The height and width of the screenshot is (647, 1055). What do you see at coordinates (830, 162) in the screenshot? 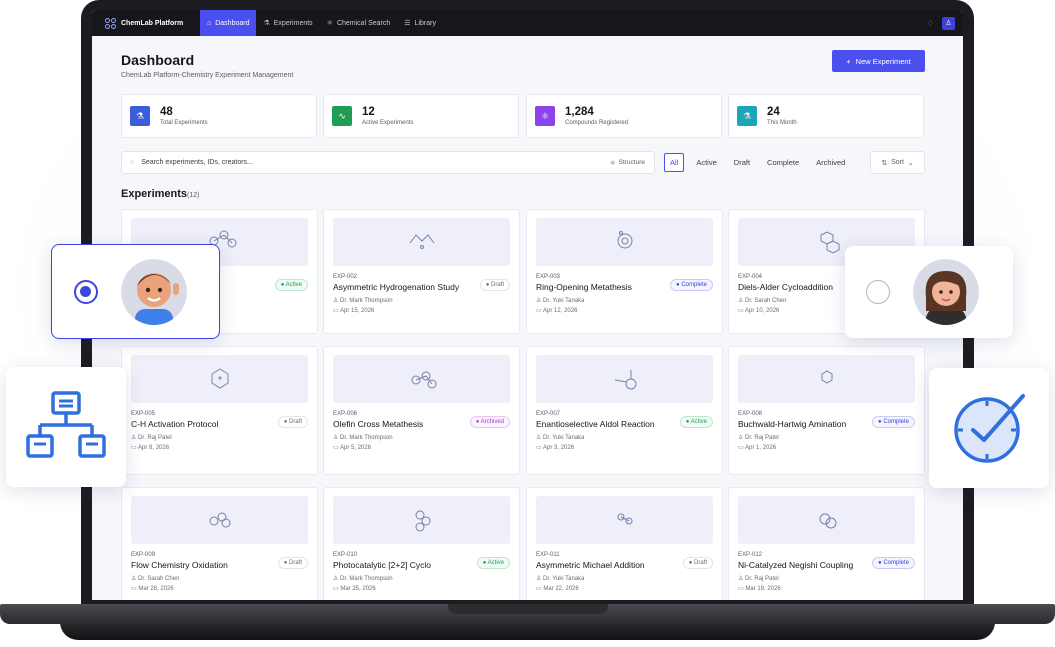
I see `filter-archived: Archived` at bounding box center [830, 162].